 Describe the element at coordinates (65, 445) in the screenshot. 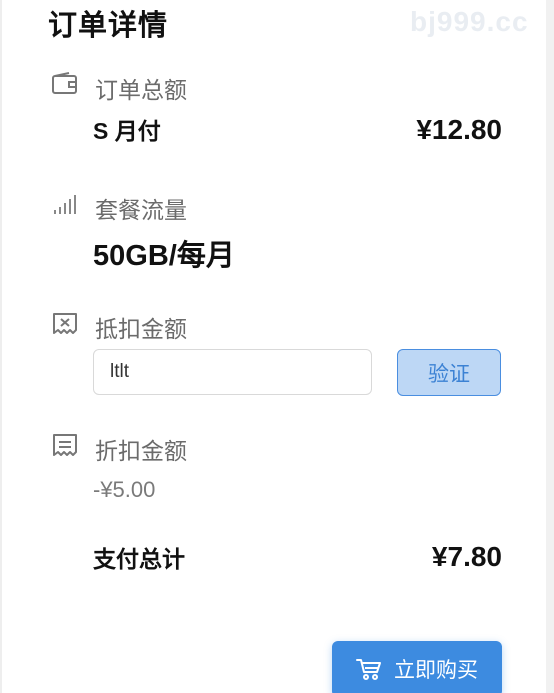

I see `receipt-icon` at that location.